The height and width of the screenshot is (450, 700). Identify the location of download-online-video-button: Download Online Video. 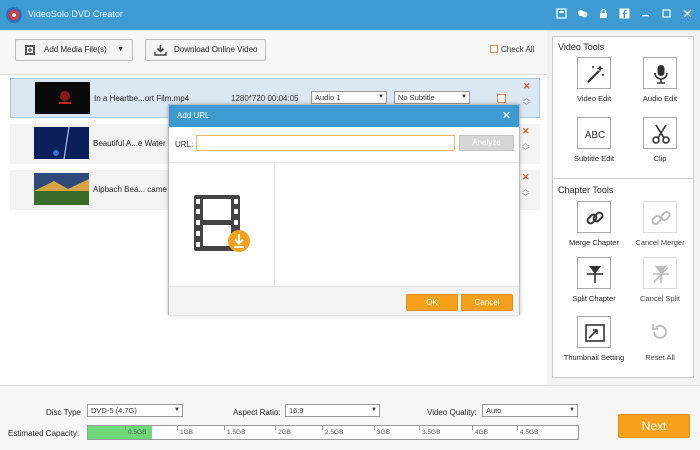
(205, 50).